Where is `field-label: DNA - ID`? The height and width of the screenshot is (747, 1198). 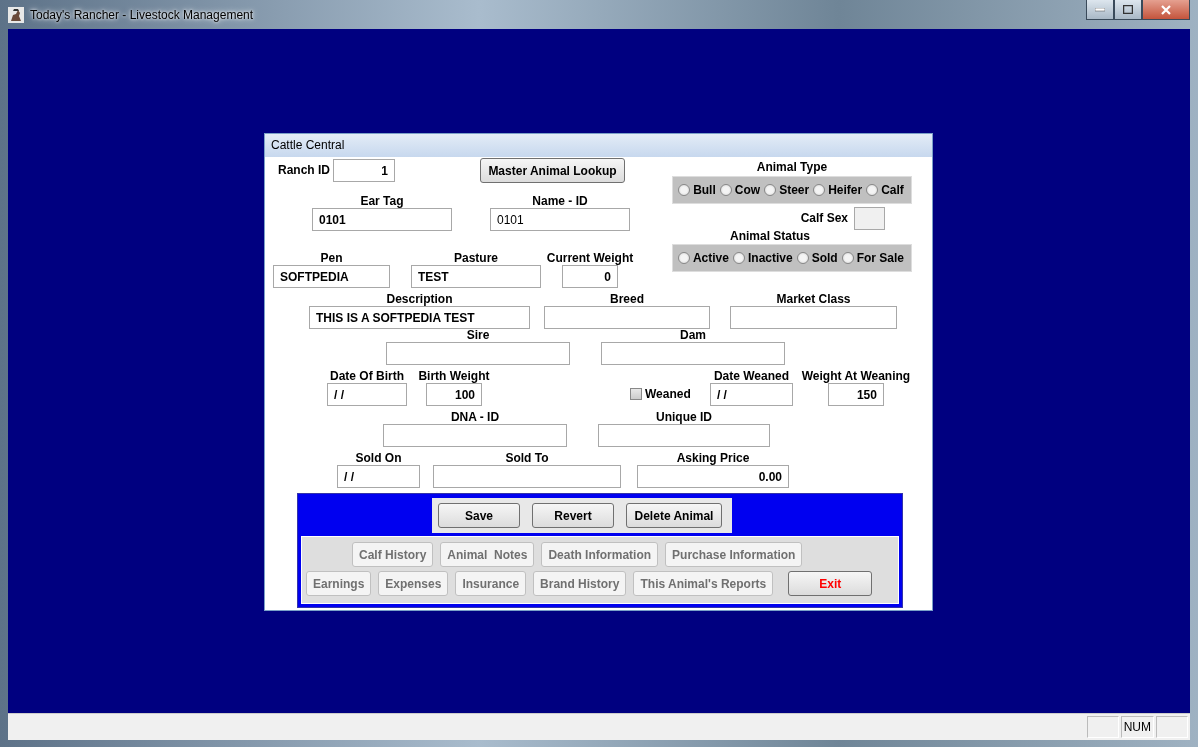 field-label: DNA - ID is located at coordinates (475, 417).